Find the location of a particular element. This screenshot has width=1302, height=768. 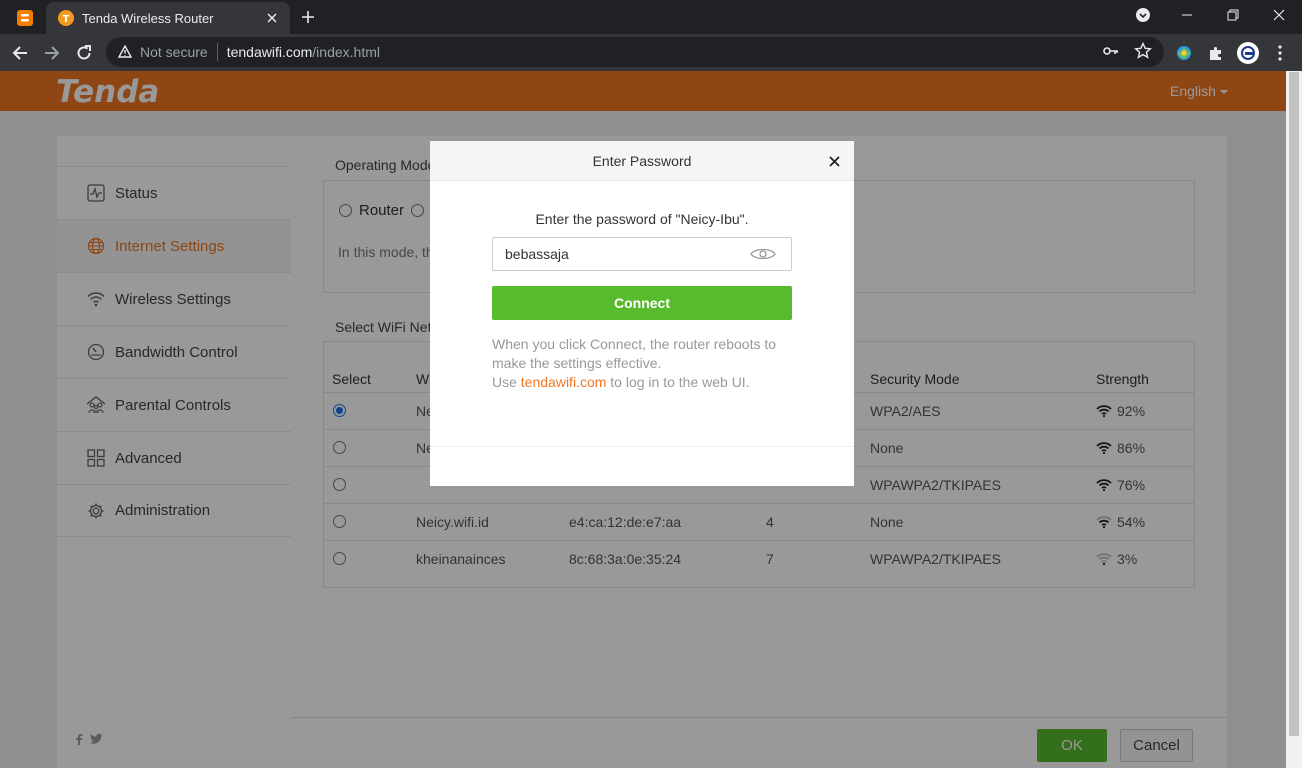

blogger-tab is located at coordinates (25, 18).